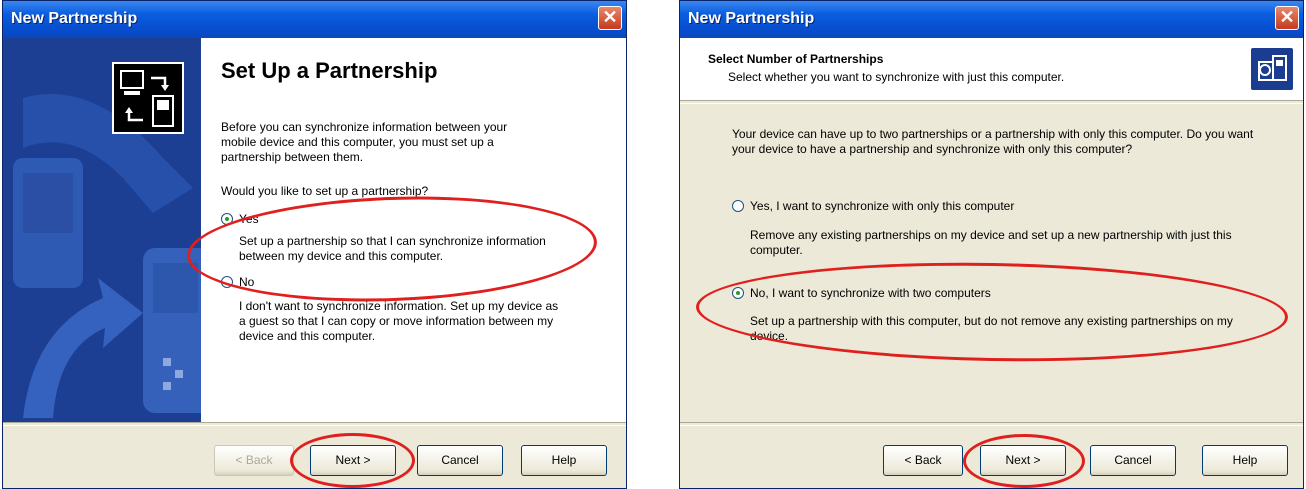  I want to click on computer-device-sync-icon, so click(148, 98).